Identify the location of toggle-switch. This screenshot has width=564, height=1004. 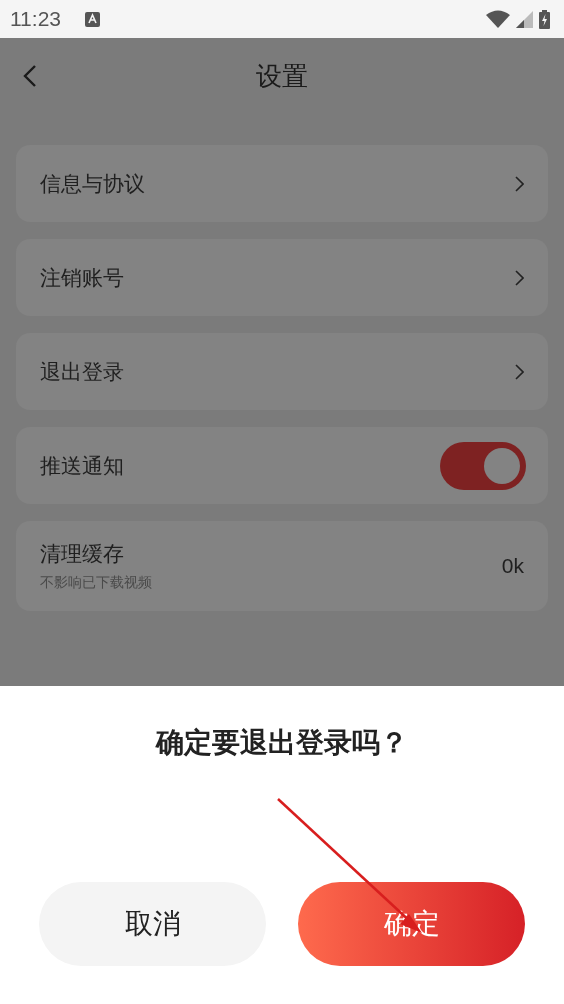
(483, 465).